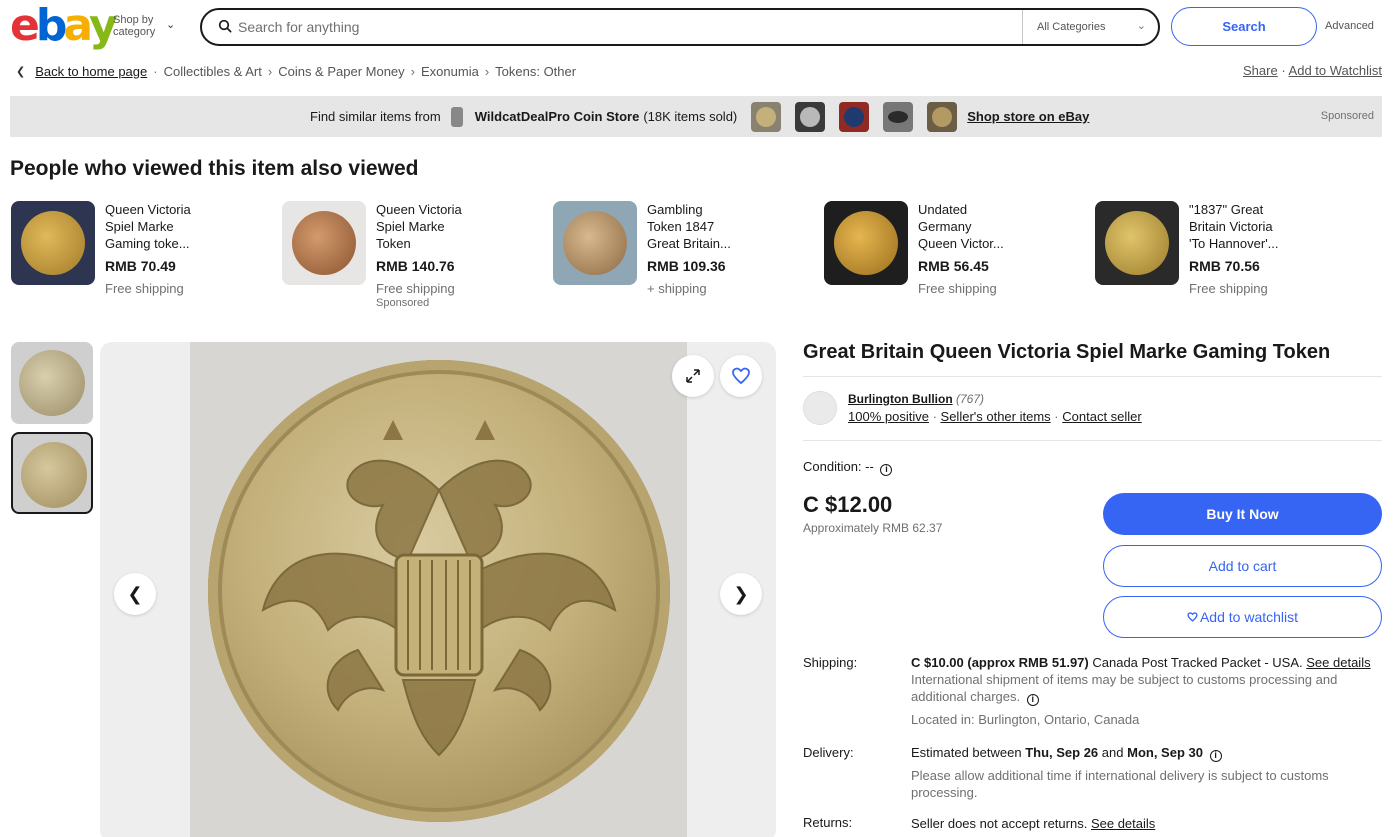 This screenshot has height=837, width=1400. What do you see at coordinates (1028, 116) in the screenshot?
I see `shop-store-link: Shop store on eBay` at bounding box center [1028, 116].